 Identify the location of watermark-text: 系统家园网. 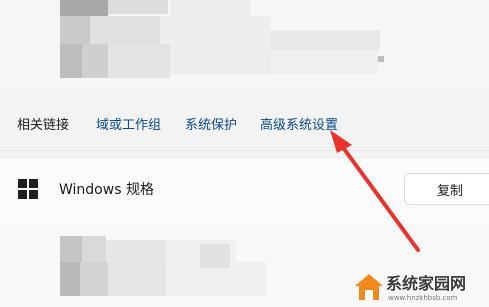
(426, 283).